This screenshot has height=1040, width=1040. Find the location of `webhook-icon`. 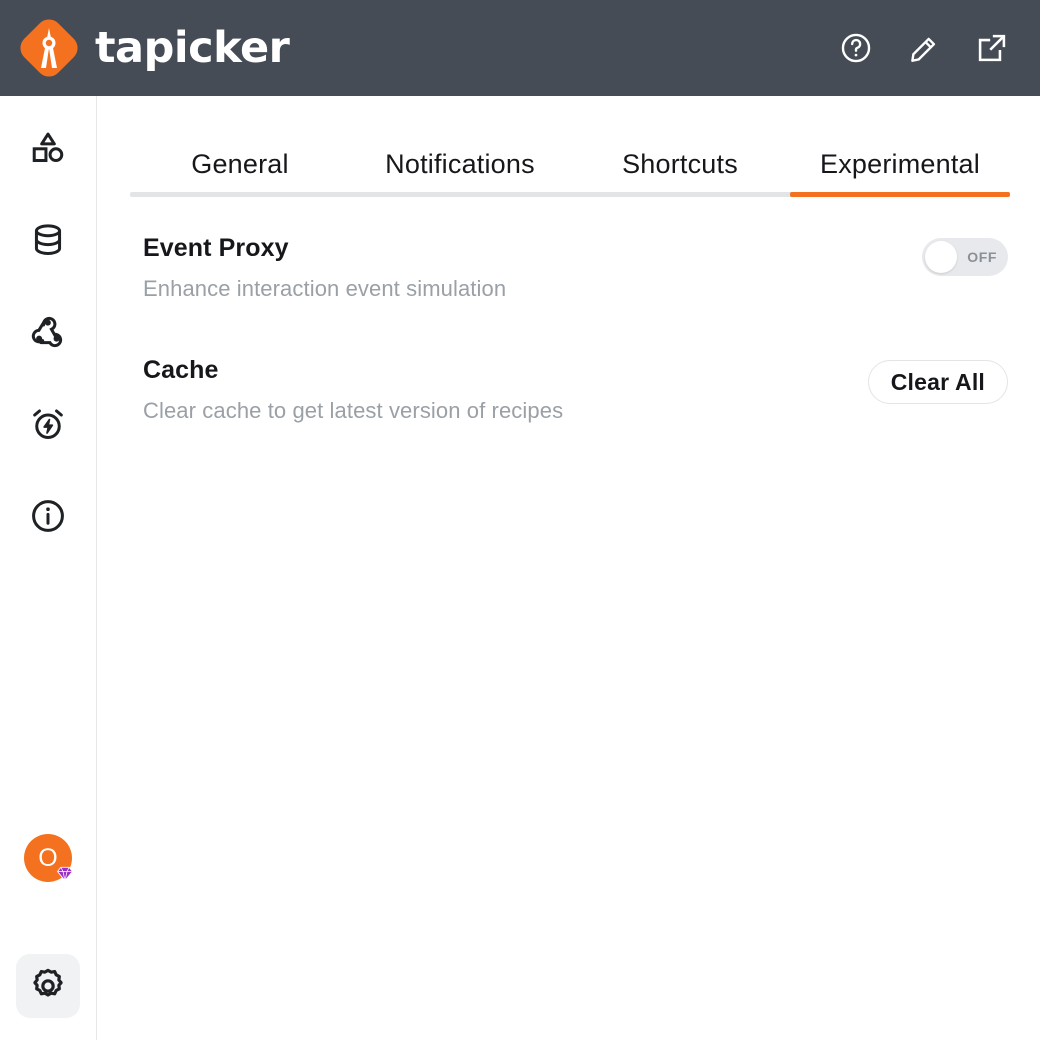

webhook-icon is located at coordinates (47, 332).